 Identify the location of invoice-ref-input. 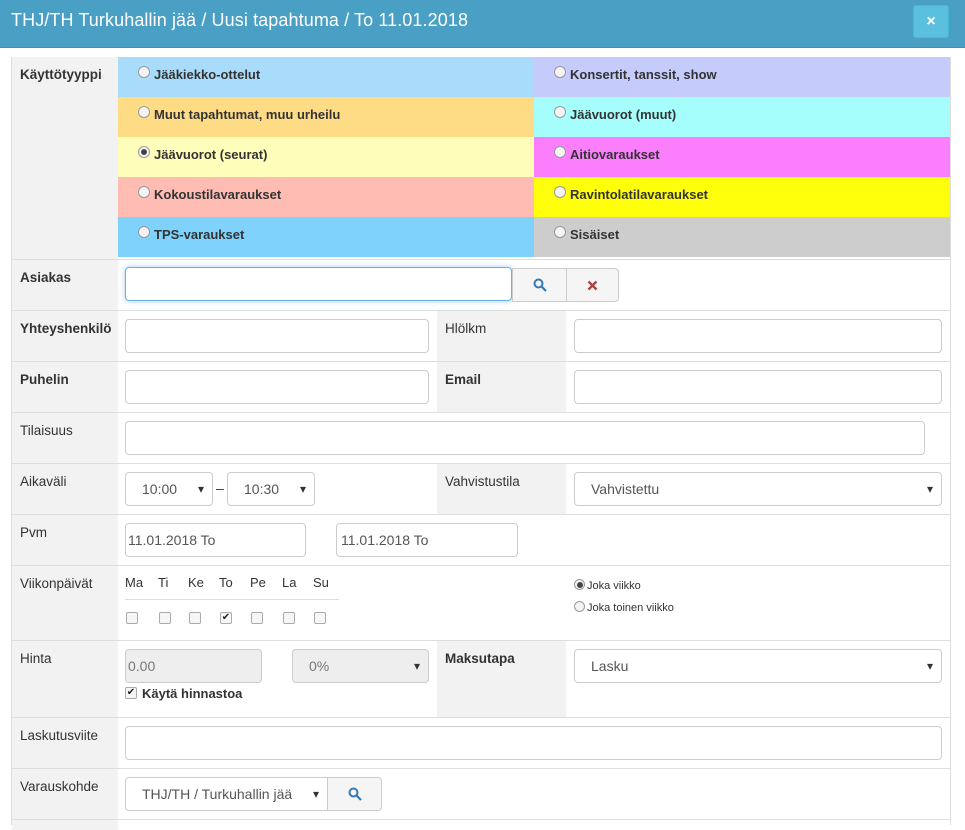
(533, 743).